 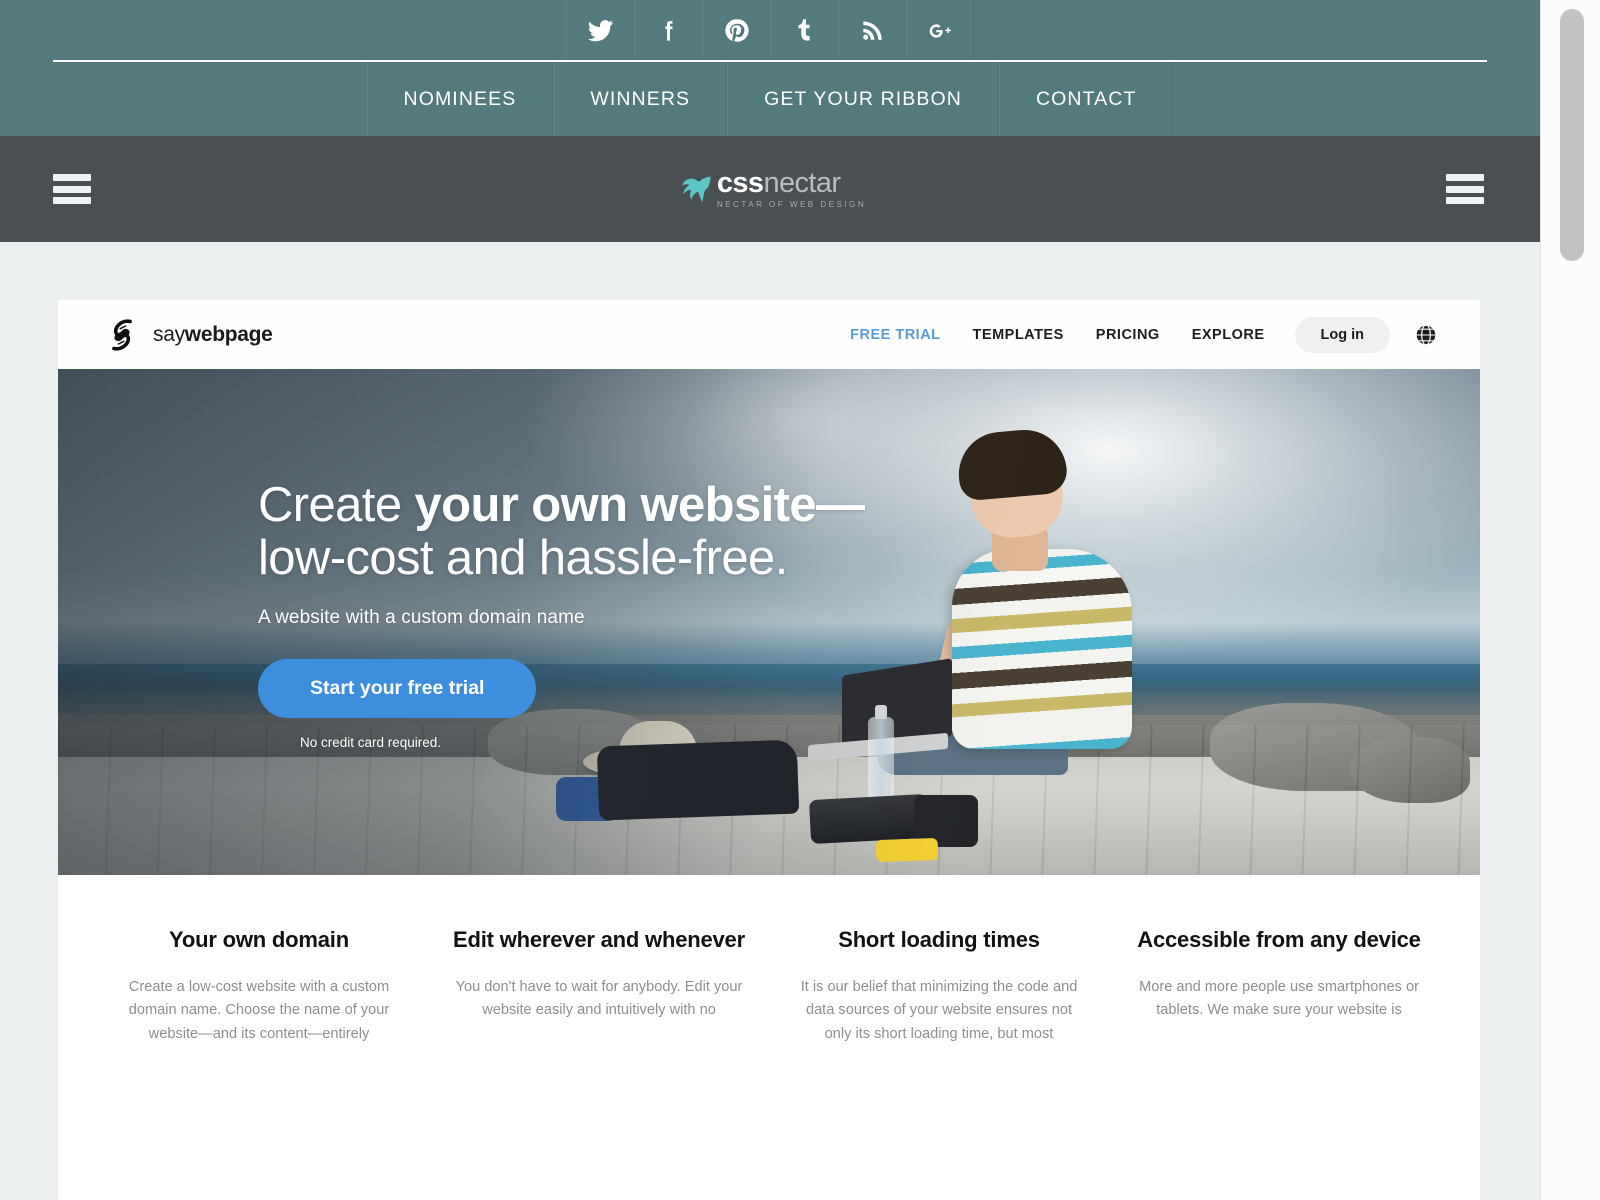 I want to click on nav-explore: EXPLORE, so click(x=1228, y=335).